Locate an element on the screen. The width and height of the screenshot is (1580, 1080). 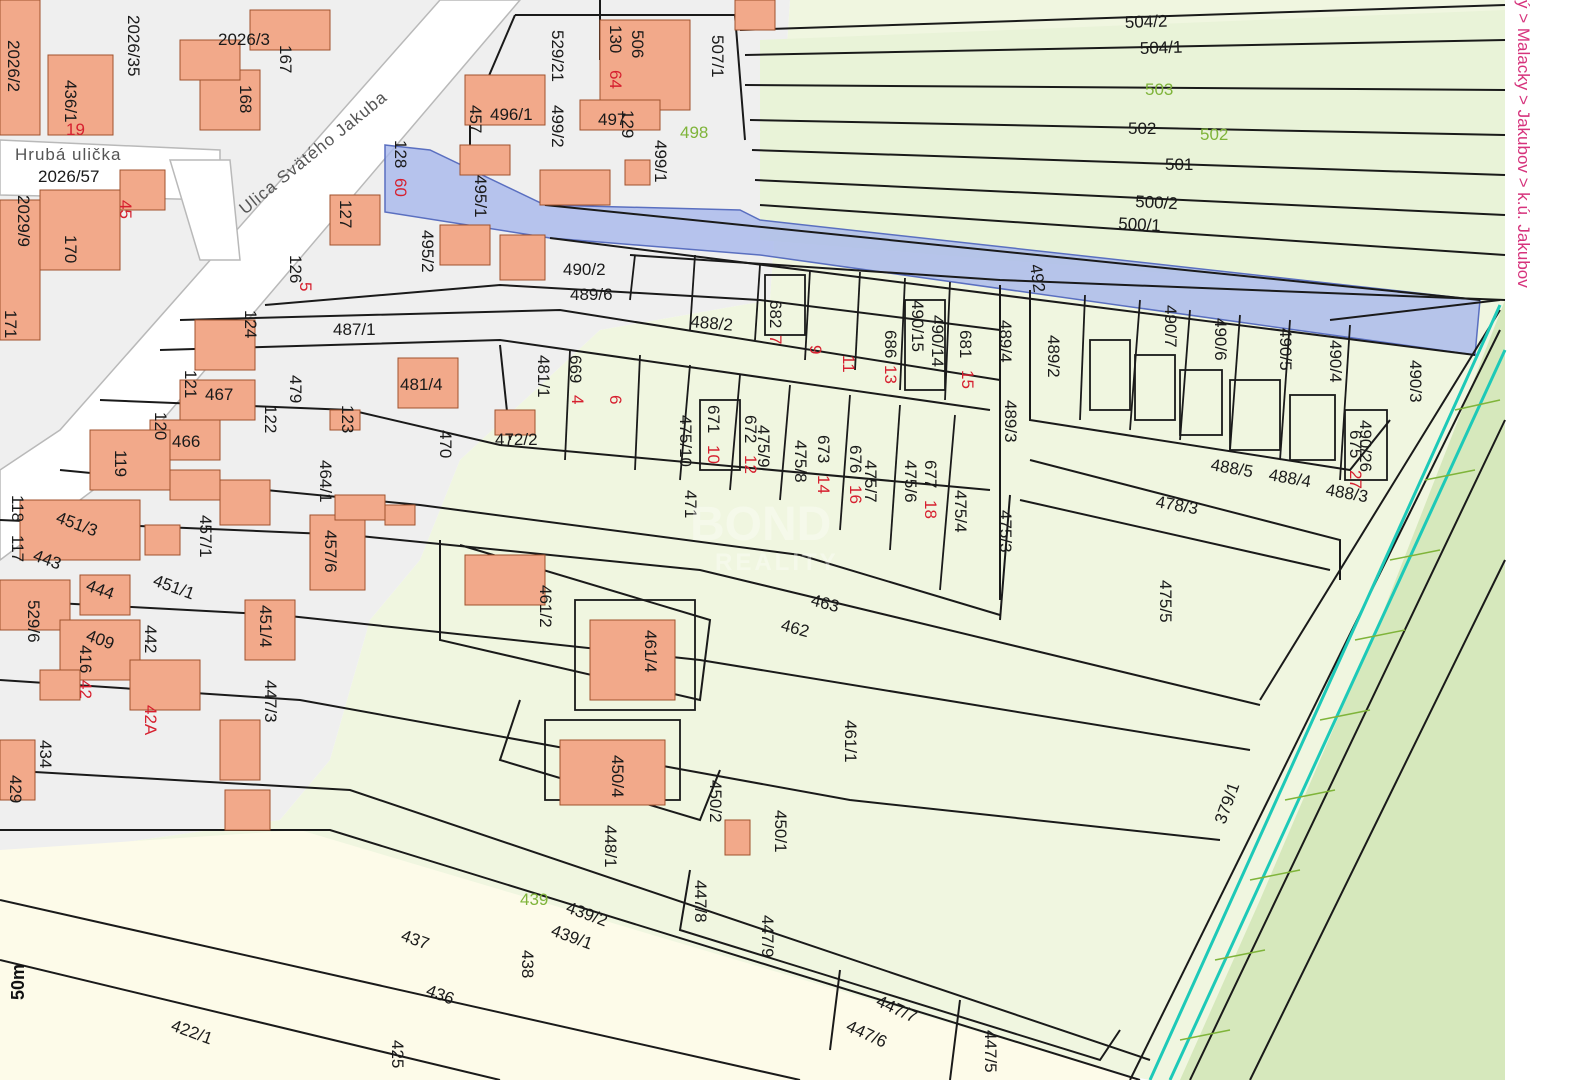
parcel-label: 498 is located at coordinates (694, 132).